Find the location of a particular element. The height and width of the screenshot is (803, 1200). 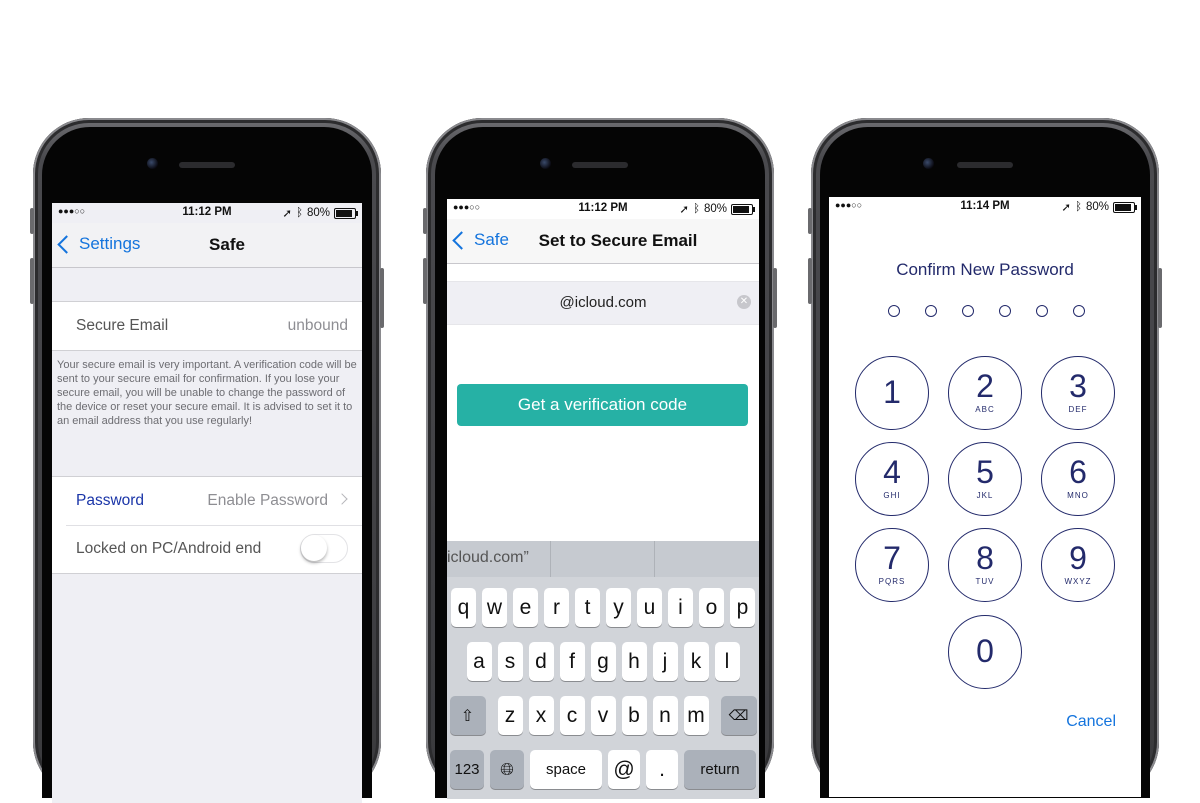

at-key: @ is located at coordinates (624, 769).